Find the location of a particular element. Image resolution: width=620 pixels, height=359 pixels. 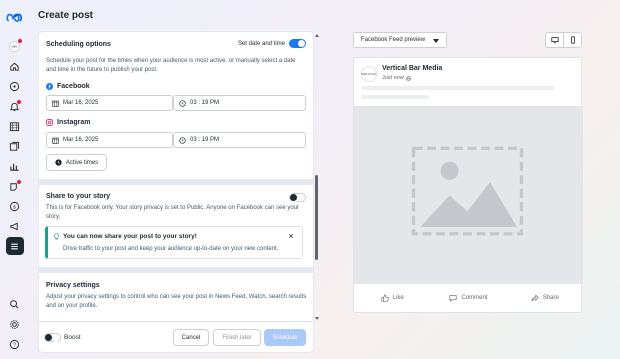

active-times-button: Active times is located at coordinates (76, 162).